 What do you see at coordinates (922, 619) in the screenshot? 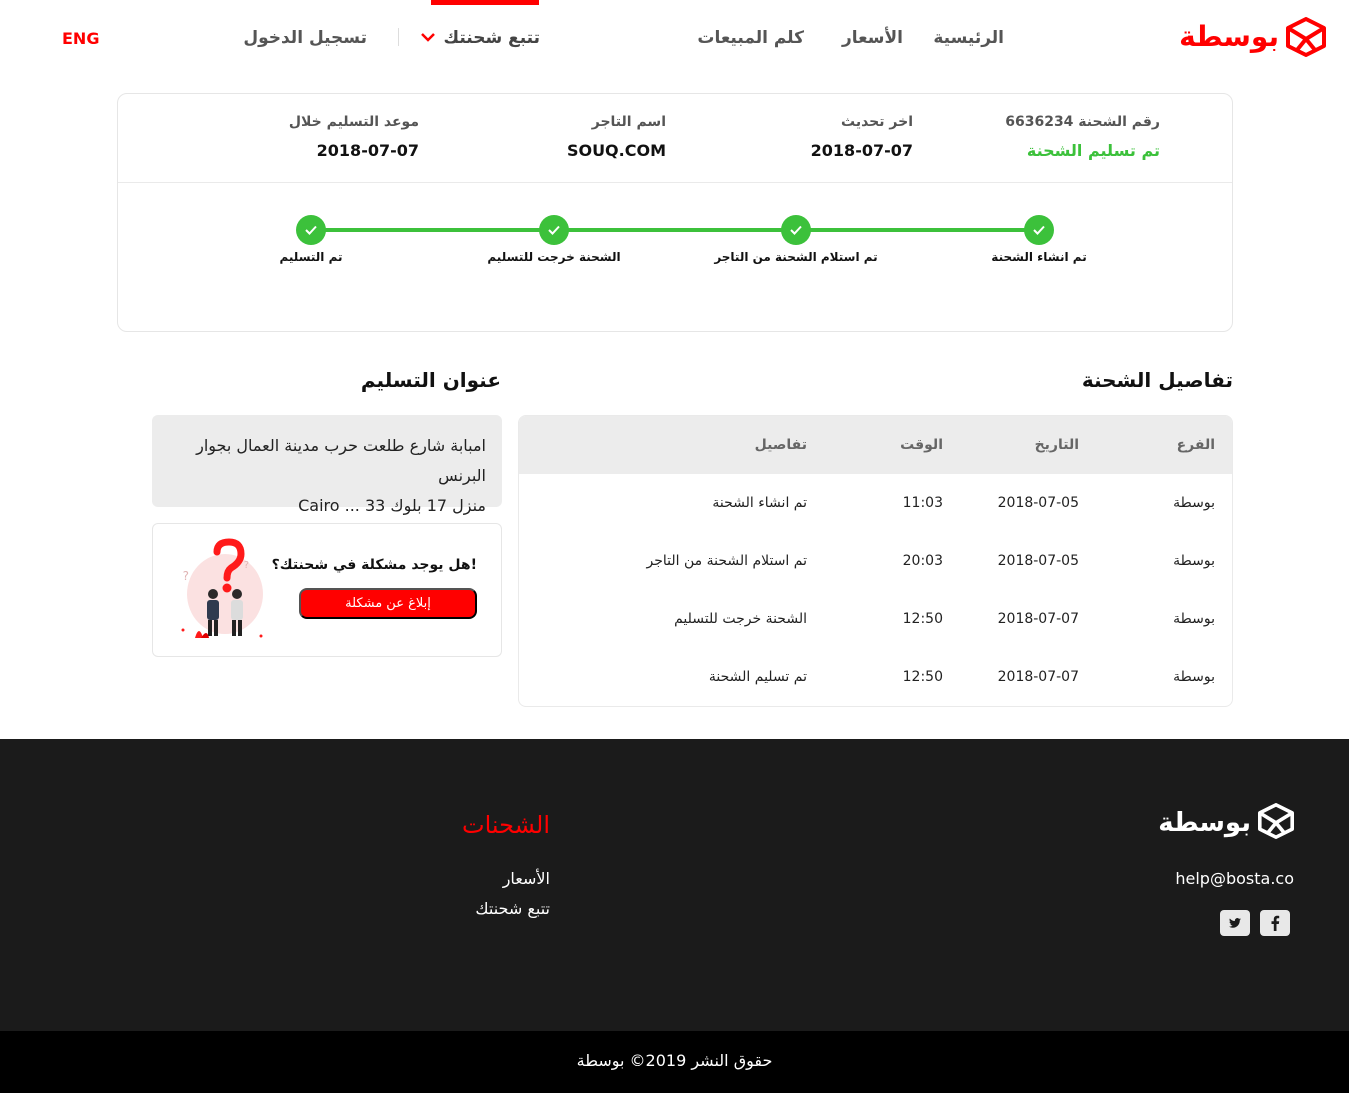
I see `table-row-3-time: 12:50` at bounding box center [922, 619].